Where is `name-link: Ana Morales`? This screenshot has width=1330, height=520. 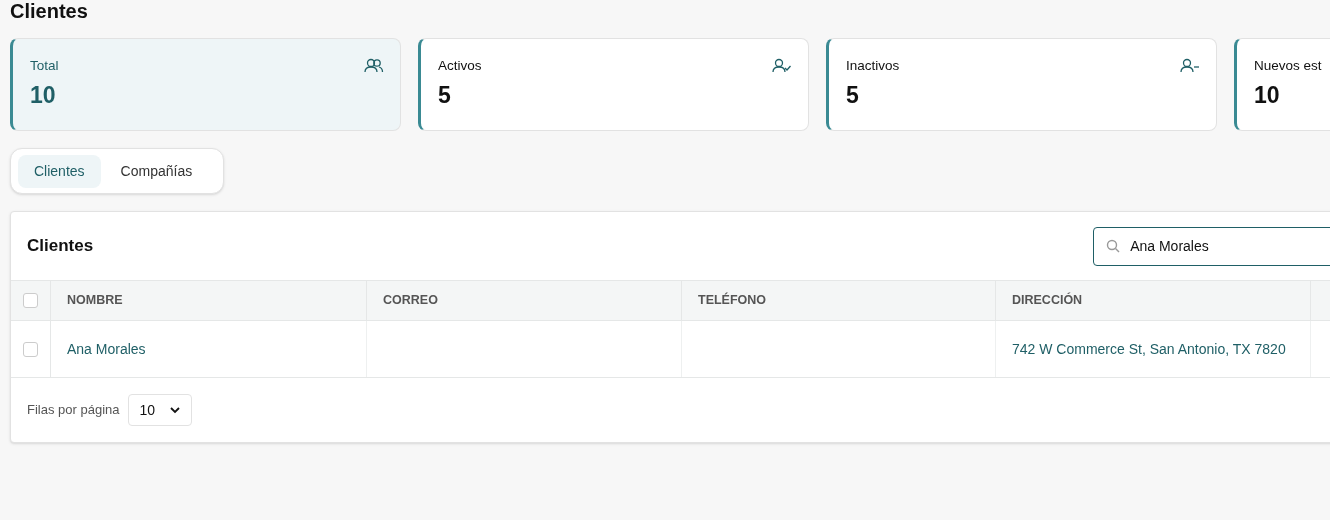 name-link: Ana Morales is located at coordinates (106, 349).